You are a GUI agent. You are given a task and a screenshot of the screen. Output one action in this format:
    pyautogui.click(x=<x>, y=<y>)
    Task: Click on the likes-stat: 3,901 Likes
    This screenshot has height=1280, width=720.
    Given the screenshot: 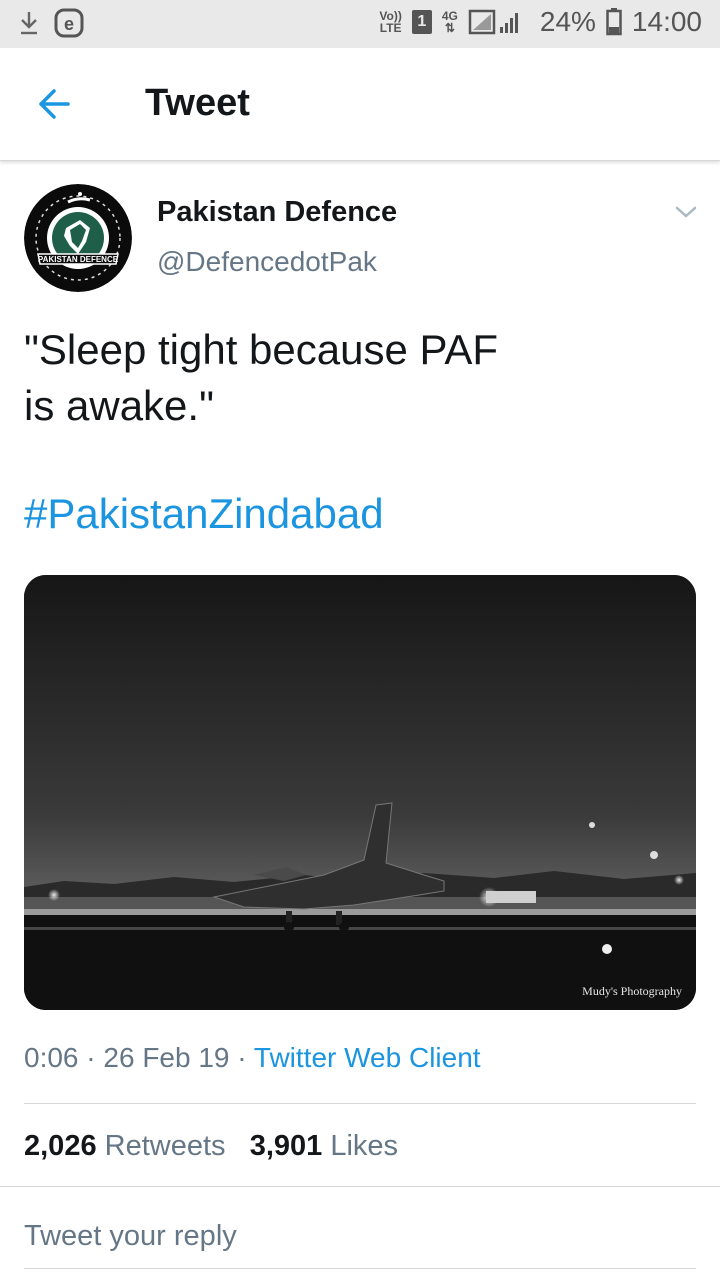 What is the action you would take?
    pyautogui.click(x=324, y=1146)
    